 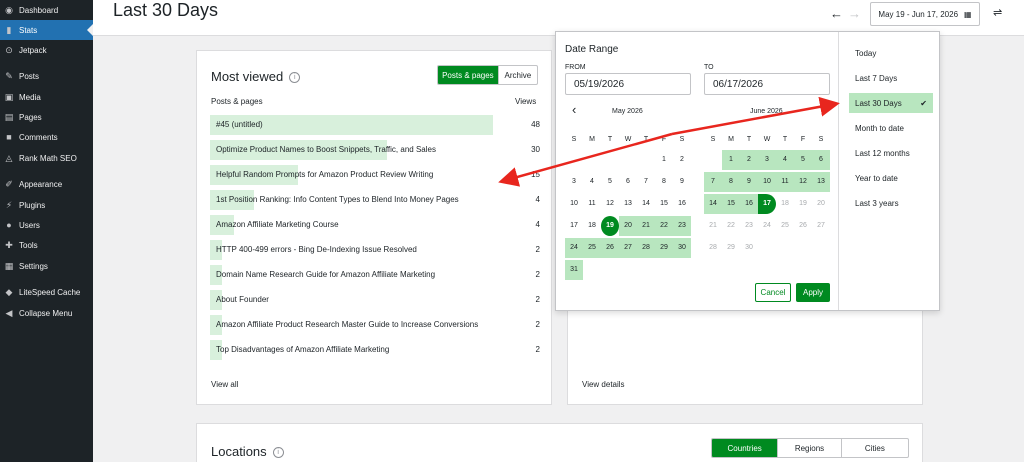 I want to click on calendar-day-may: 22, so click(x=664, y=226).